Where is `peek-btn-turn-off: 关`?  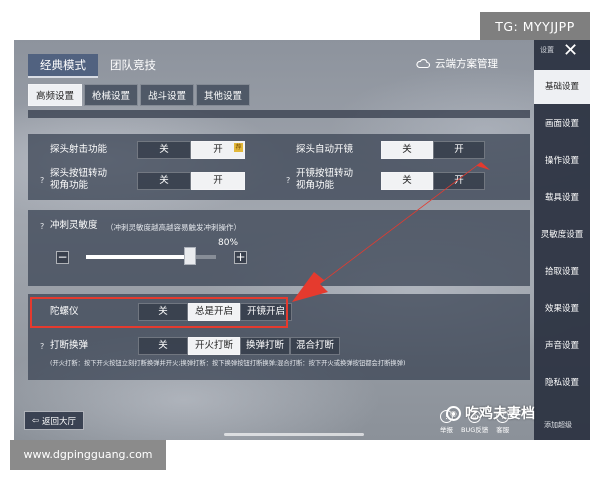
peek-btn-turn-off: 关 is located at coordinates (164, 181).